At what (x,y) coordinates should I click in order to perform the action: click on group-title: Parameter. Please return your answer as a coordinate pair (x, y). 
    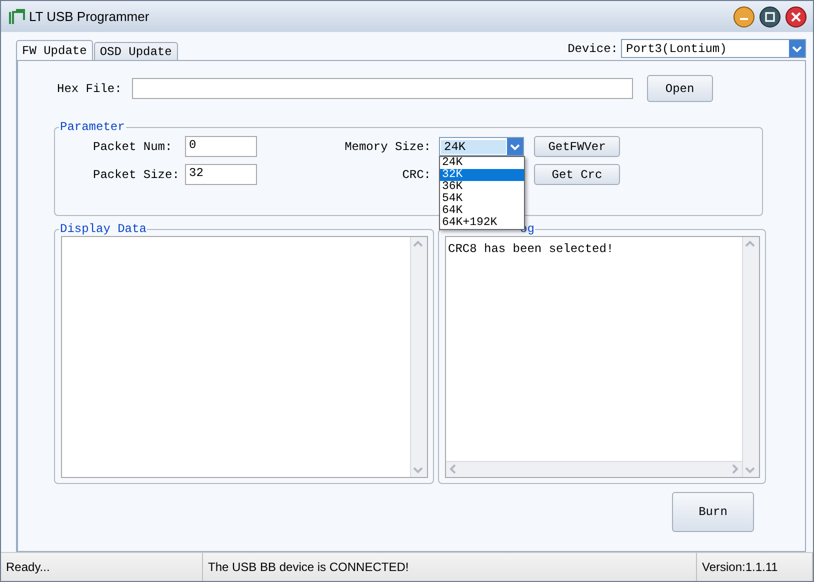
    Looking at the image, I should click on (92, 127).